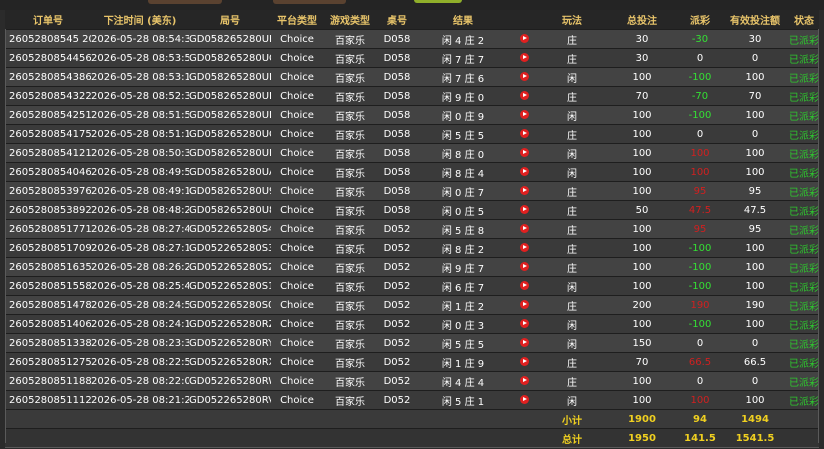 The height and width of the screenshot is (449, 824). I want to click on order-id-cell: 260528085133895, so click(48, 343).